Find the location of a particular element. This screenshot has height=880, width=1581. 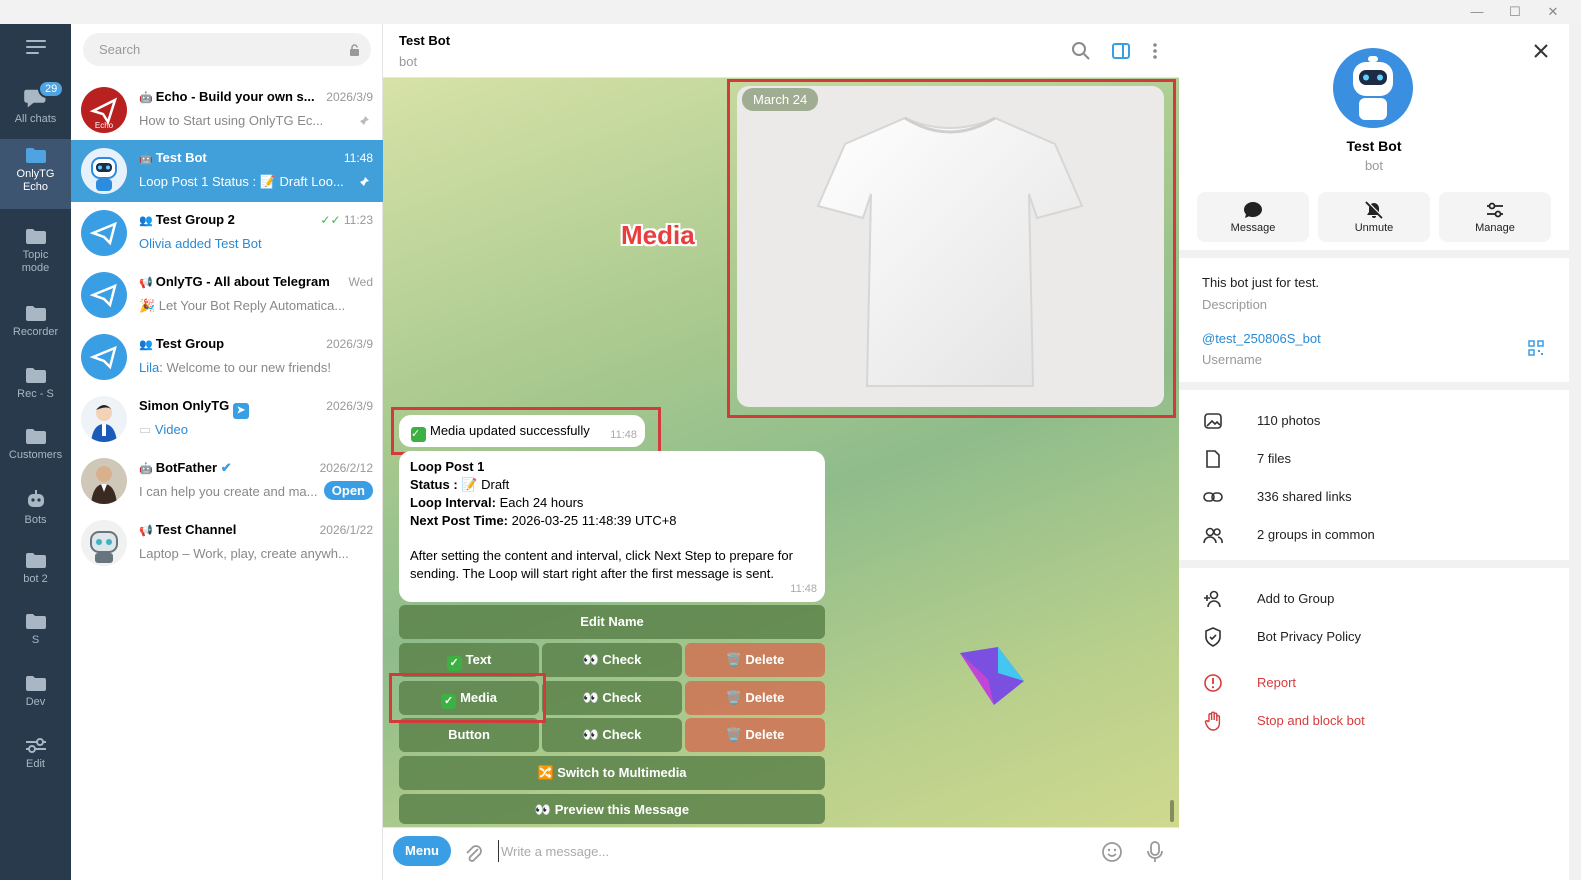

photo-icon is located at coordinates (1213, 421).